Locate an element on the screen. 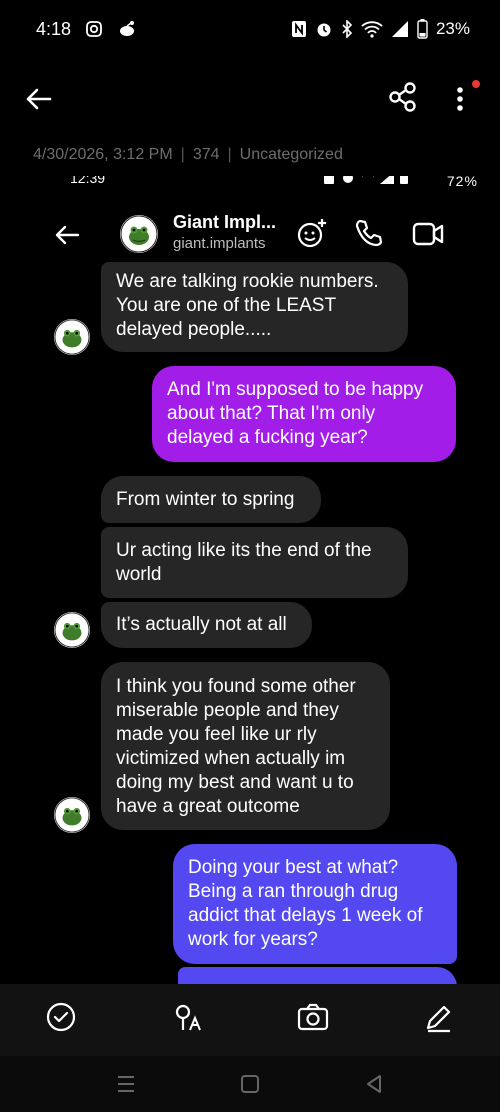 Image resolution: width=500 pixels, height=1112 pixels. cellular-signal-icon is located at coordinates (400, 29).